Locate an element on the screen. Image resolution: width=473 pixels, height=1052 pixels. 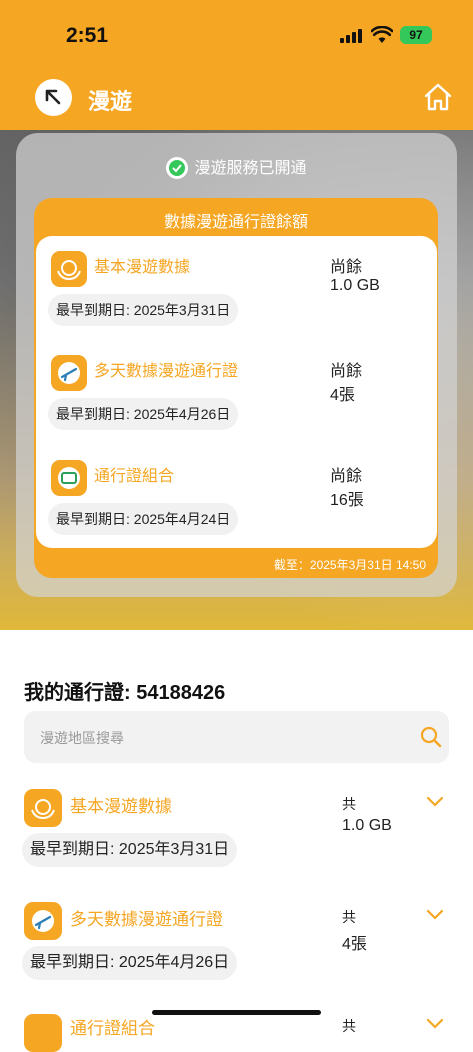
remaining-value: 16張 is located at coordinates (347, 500).